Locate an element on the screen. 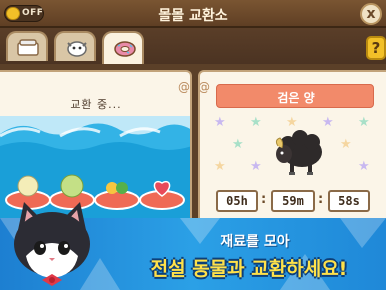 The height and width of the screenshot is (290, 386). reward-banner: 검은 양 is located at coordinates (295, 96).